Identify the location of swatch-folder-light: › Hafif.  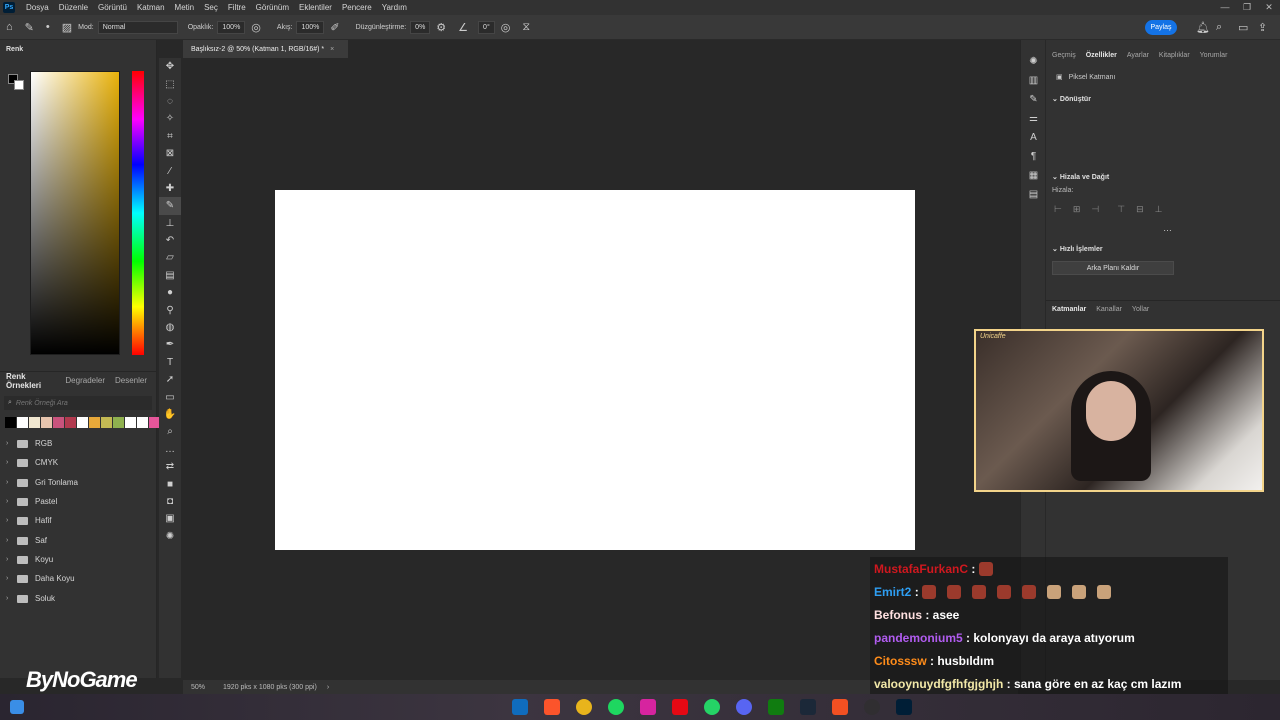
(28, 520).